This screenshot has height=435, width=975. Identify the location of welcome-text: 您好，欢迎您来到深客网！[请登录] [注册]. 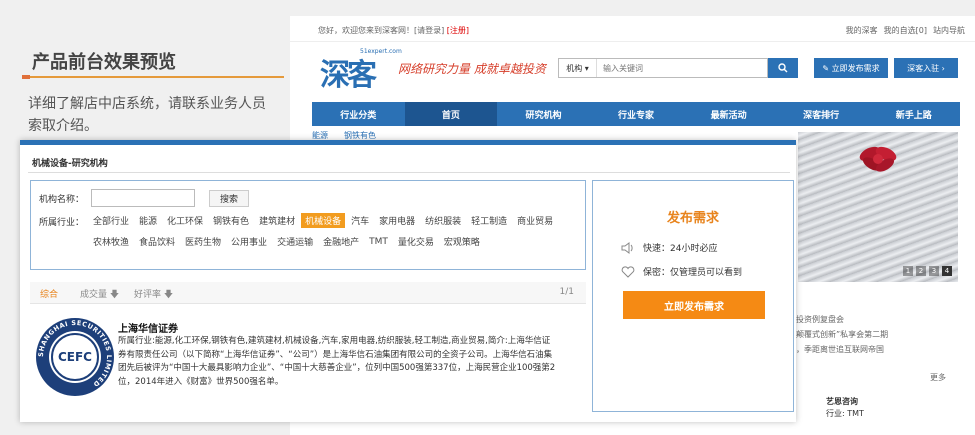
(393, 30).